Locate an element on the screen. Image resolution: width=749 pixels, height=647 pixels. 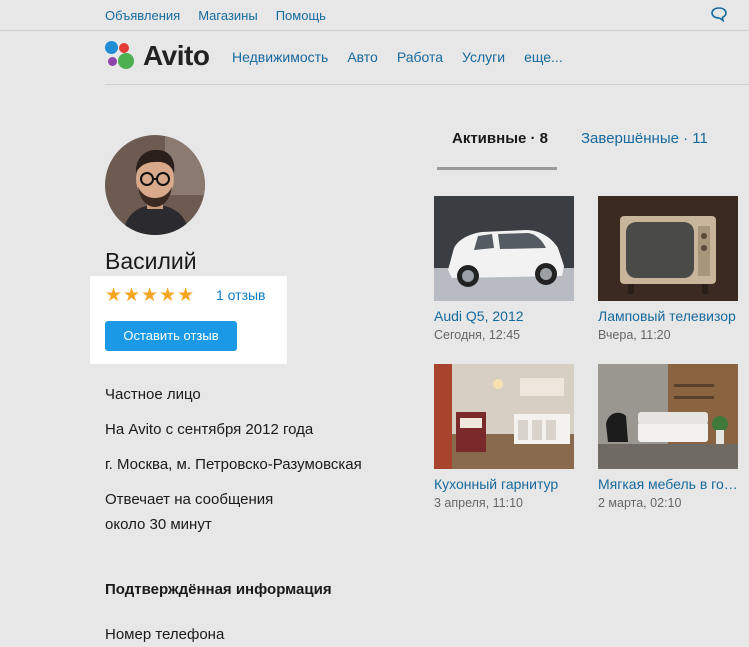
listing-card: Мягкая мебель в гостиную 2 марта, 02:10 is located at coordinates (668, 437).